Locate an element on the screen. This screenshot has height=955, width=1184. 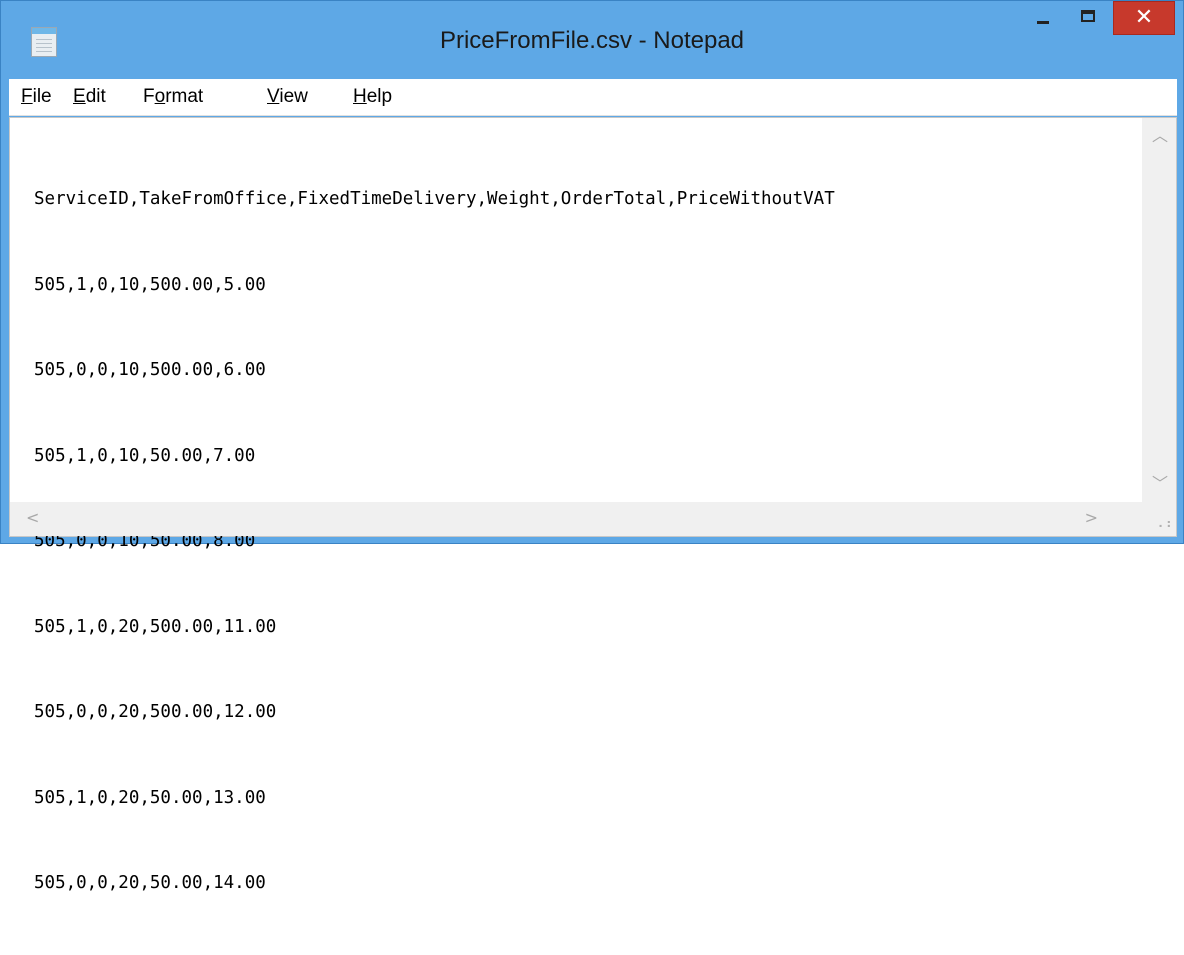
editor-line: 505,1,0,20,500.00,11.00 is located at coordinates (155, 626).